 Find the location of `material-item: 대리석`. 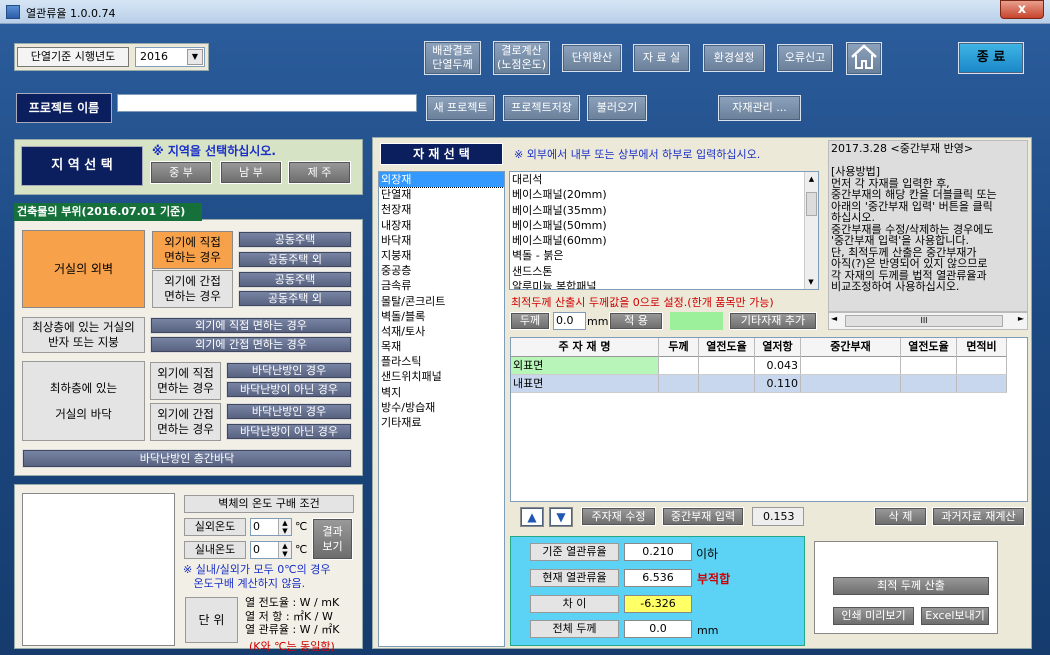

material-item: 대리석 is located at coordinates (664, 179).